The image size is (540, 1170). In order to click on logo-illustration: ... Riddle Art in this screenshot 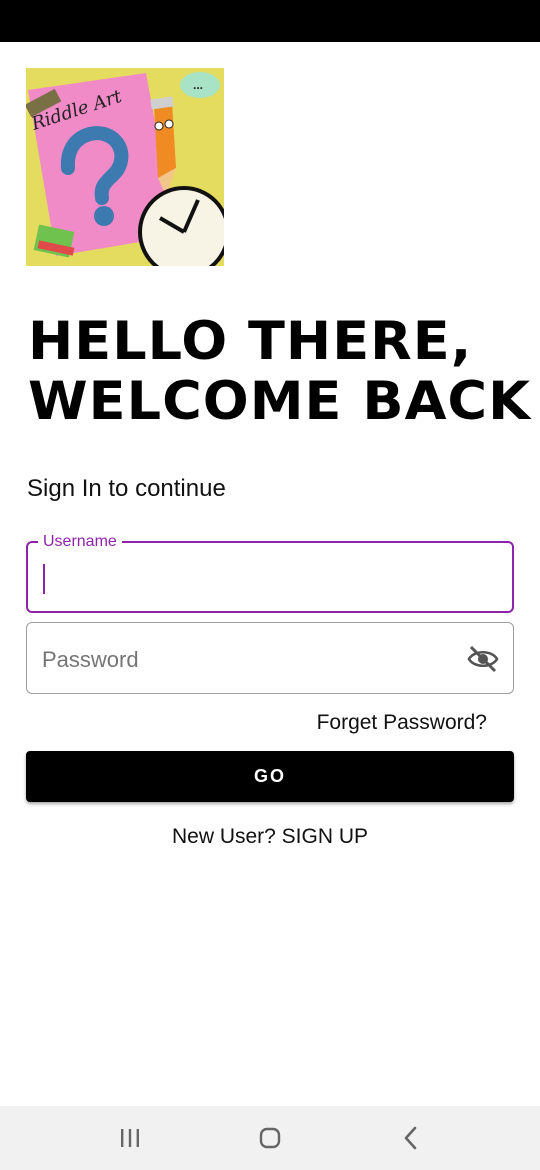, I will do `click(125, 167)`.